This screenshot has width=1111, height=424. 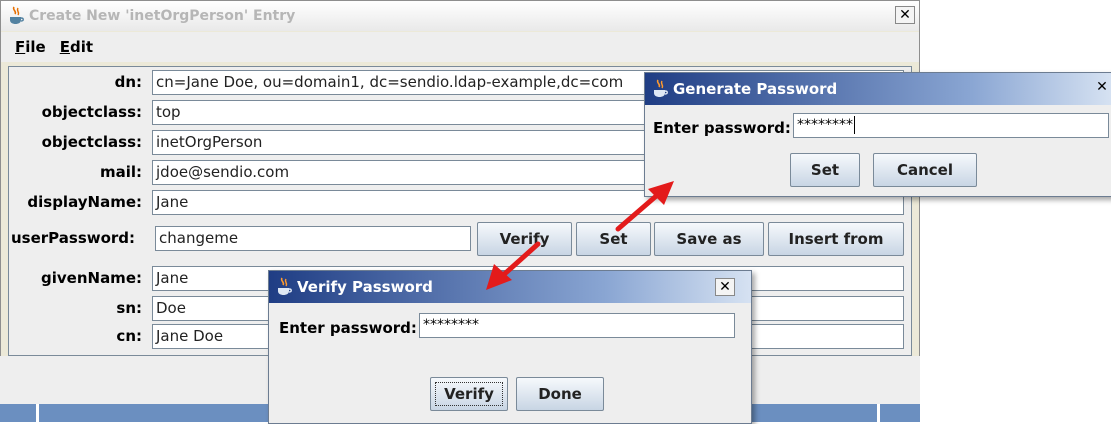 I want to click on menu-file: File, so click(x=30, y=47).